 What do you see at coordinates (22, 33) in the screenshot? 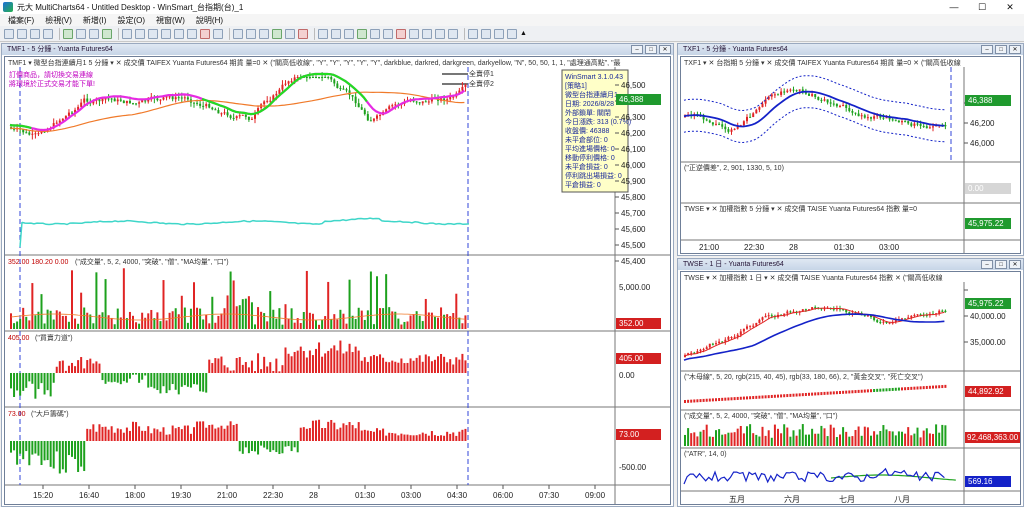
I see `open-icon` at bounding box center [22, 33].